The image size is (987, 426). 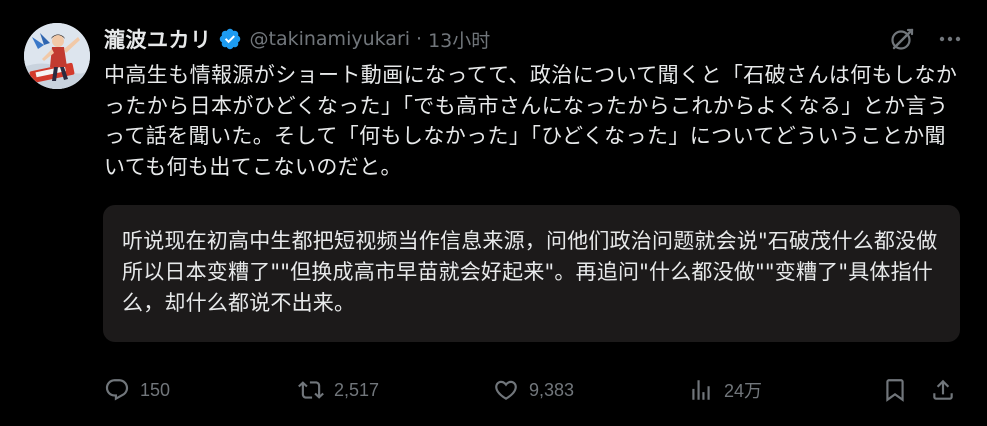 I want to click on more-icon, so click(x=950, y=39).